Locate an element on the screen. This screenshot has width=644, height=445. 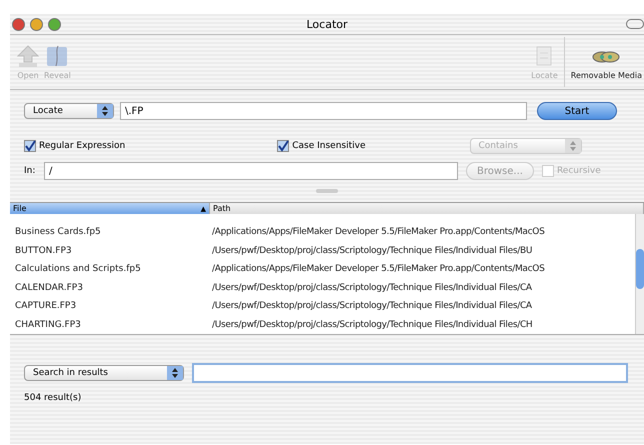
up-arrow-icon is located at coordinates (28, 56).